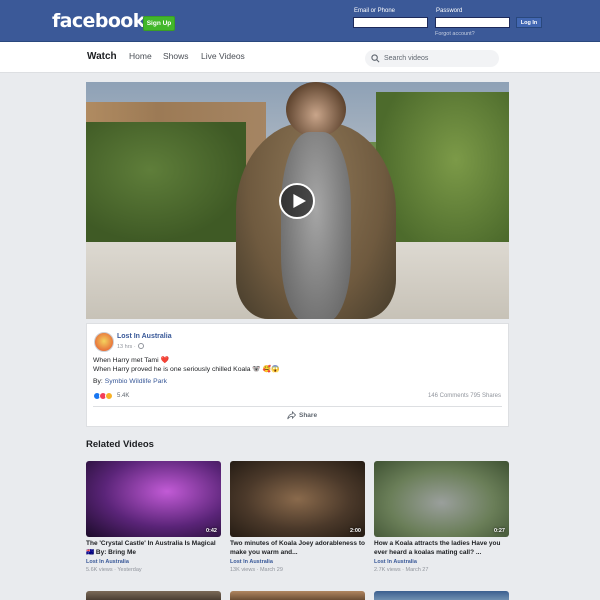  What do you see at coordinates (136, 381) in the screenshot?
I see `credit-link: Symbio Wildlife Park` at bounding box center [136, 381].